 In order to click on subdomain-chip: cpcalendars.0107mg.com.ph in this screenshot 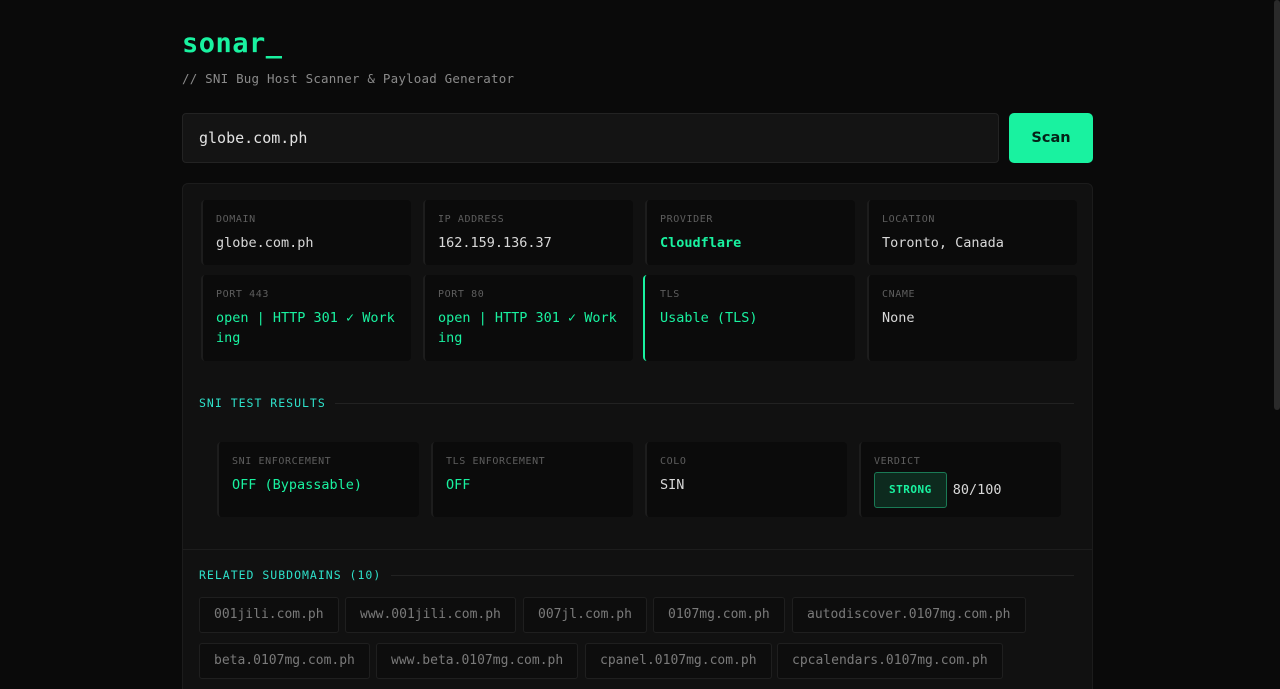, I will do `click(890, 661)`.